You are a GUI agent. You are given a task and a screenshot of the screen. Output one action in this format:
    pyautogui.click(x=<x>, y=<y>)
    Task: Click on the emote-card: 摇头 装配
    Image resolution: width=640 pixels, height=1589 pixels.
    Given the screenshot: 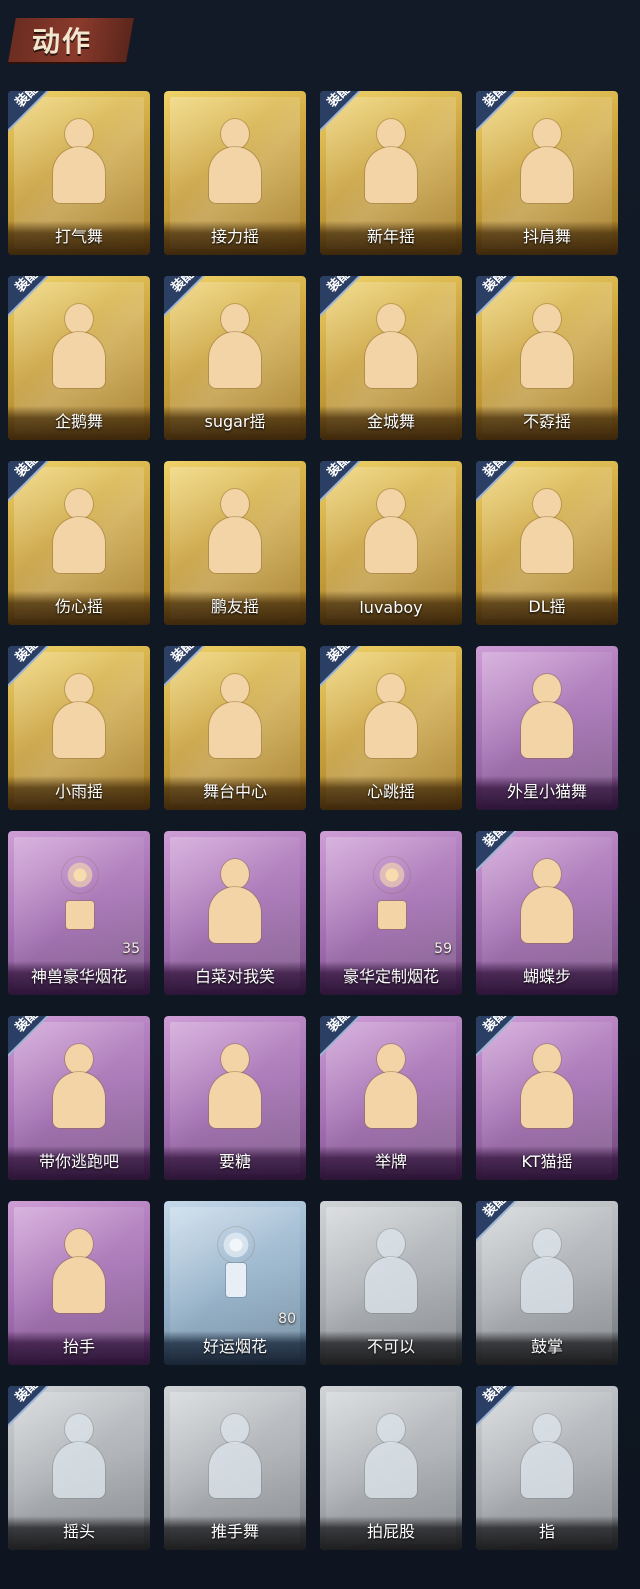 What is the action you would take?
    pyautogui.click(x=79, y=1468)
    